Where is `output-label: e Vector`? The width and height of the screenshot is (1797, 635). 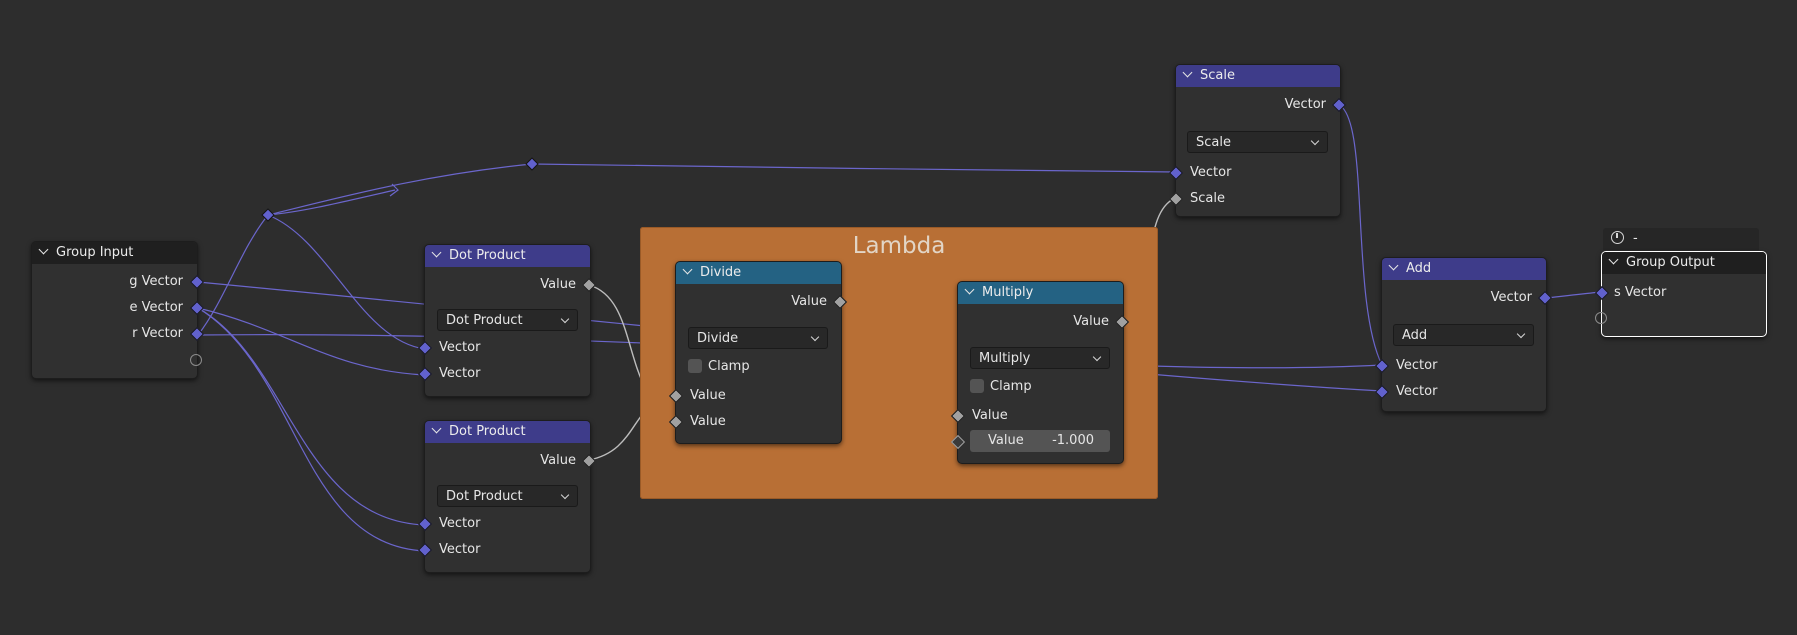 output-label: e Vector is located at coordinates (156, 307).